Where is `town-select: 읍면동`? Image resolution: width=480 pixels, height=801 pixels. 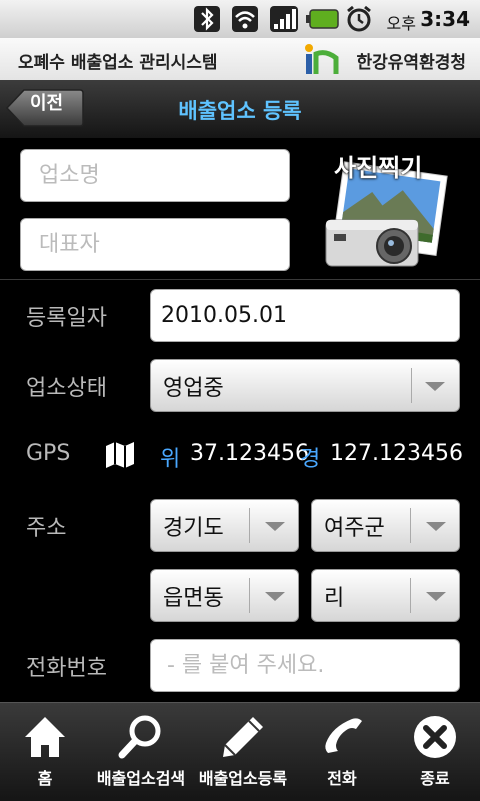
town-select: 읍면동 is located at coordinates (224, 595).